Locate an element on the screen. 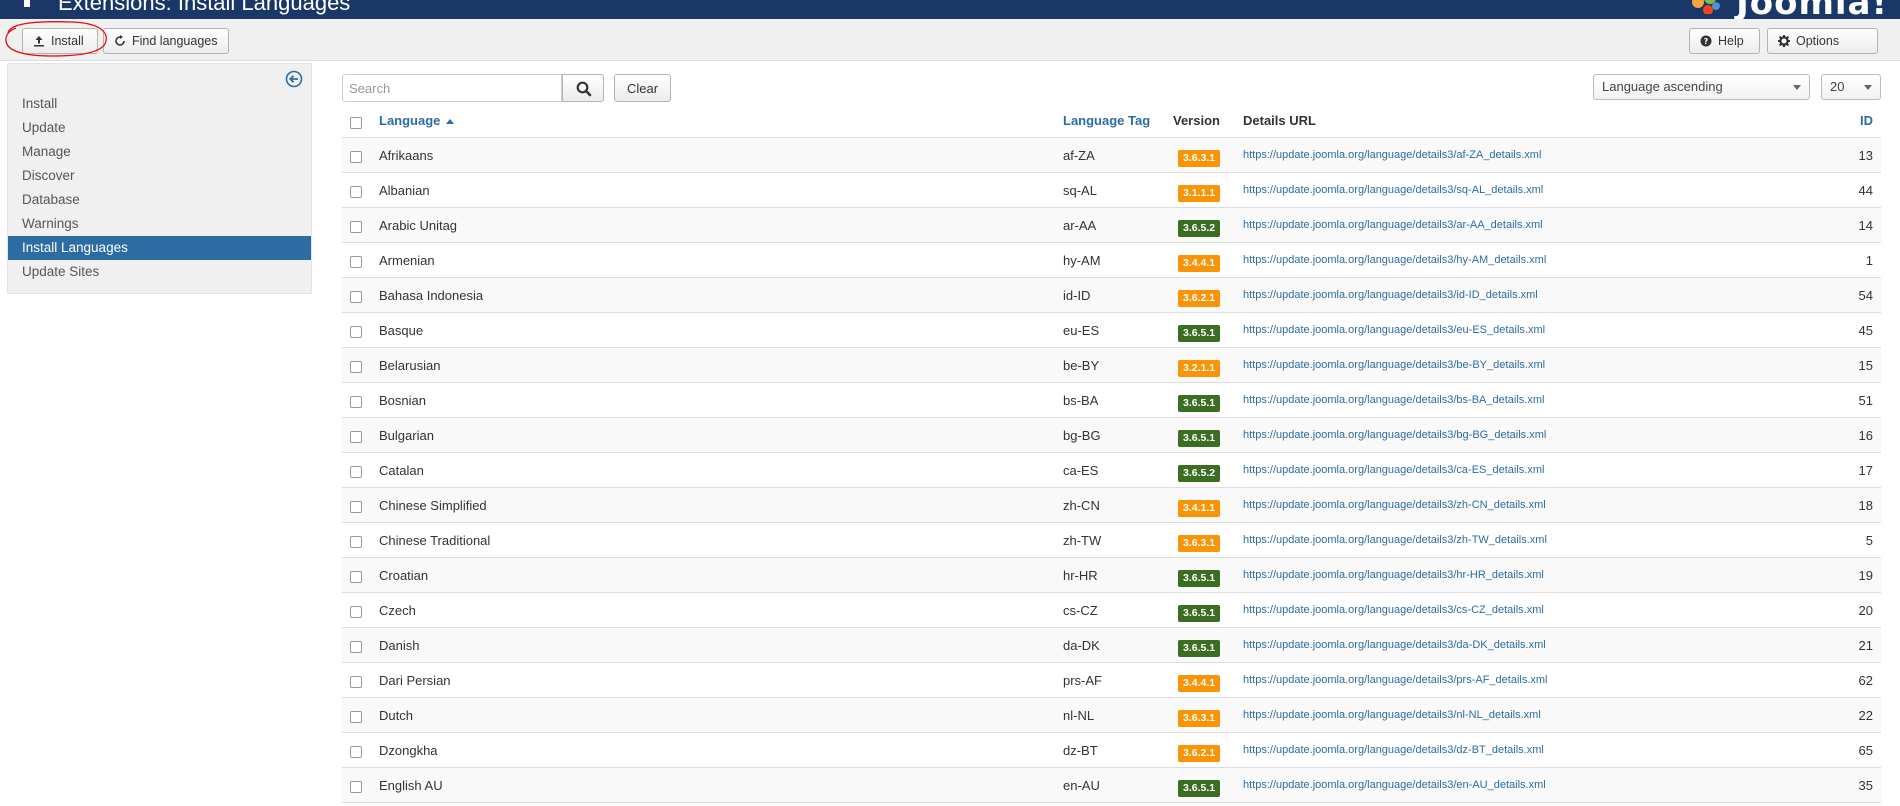  column-header-language-tag: Language Tag is located at coordinates (1106, 122).